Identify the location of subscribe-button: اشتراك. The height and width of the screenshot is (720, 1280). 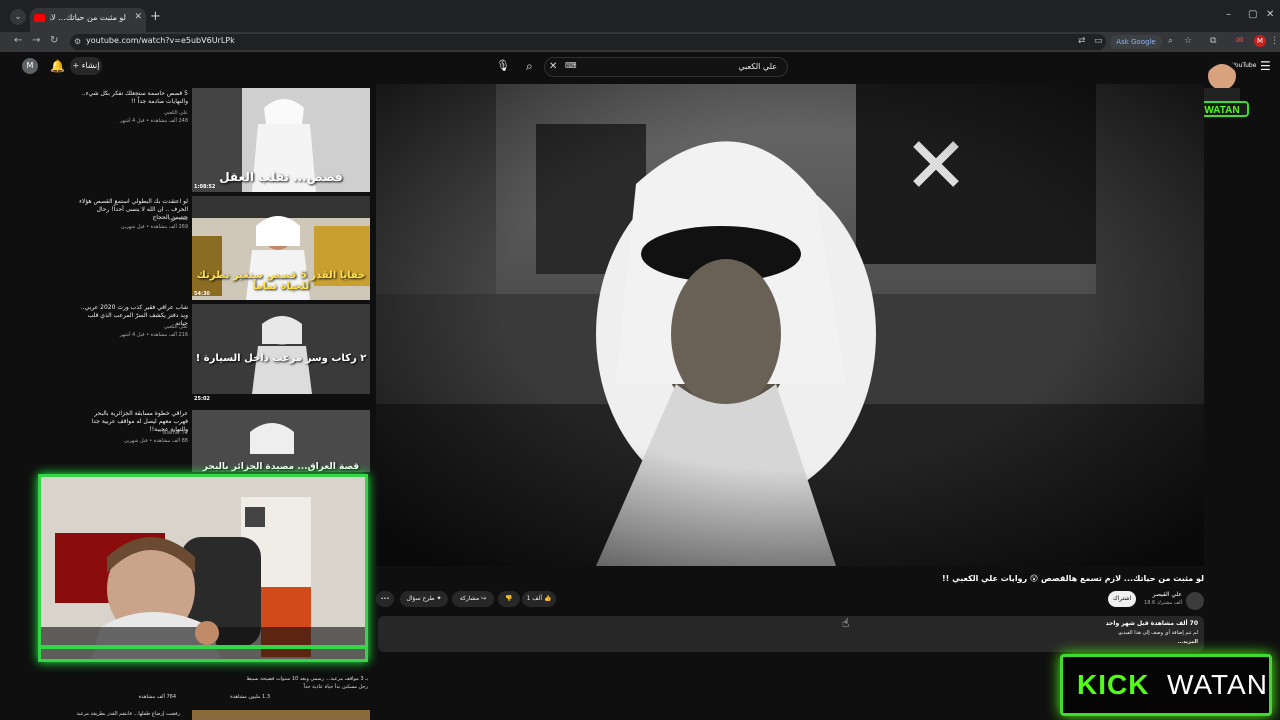
(1122, 599).